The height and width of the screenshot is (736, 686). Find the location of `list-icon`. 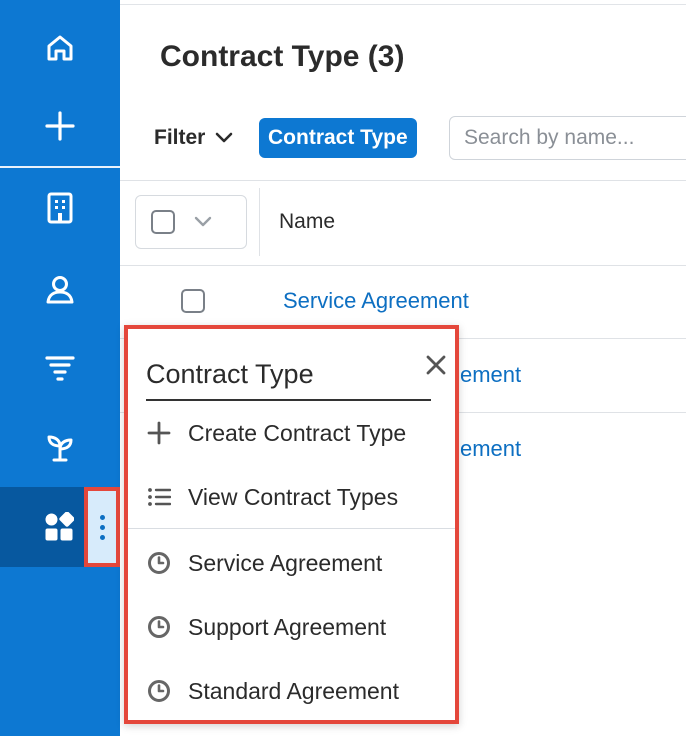

list-icon is located at coordinates (159, 497).